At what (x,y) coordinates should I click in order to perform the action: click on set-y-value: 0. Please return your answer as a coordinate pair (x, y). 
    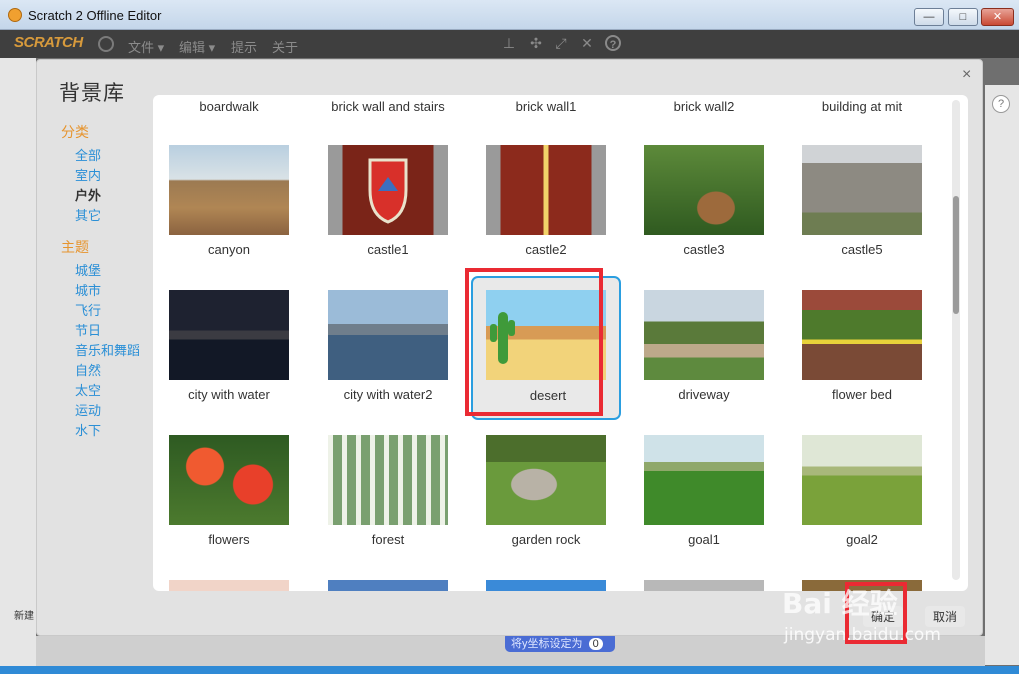
    Looking at the image, I should click on (595, 644).